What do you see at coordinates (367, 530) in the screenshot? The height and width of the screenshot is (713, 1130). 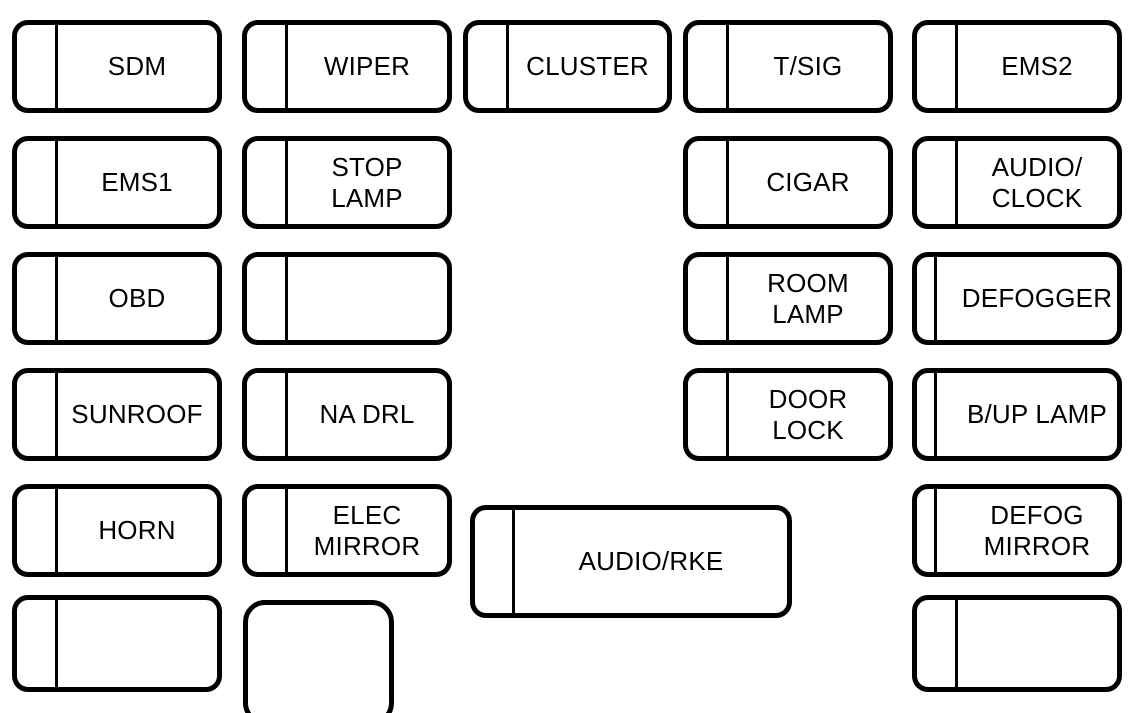 I see `fuse-label: ELEC MIRROR` at bounding box center [367, 530].